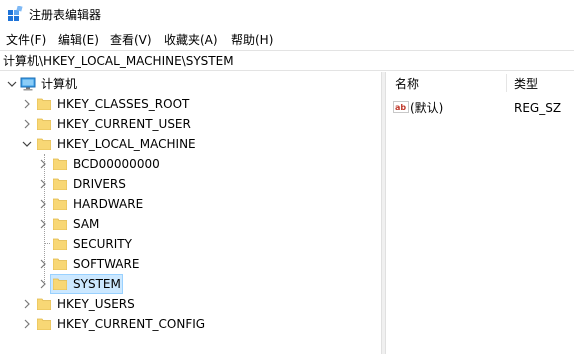  Describe the element at coordinates (287, 40) in the screenshot. I see `menu-bar: 文件(F) 编辑(E) 查看(V) 收藏夹(A) 帮助(H)` at that location.